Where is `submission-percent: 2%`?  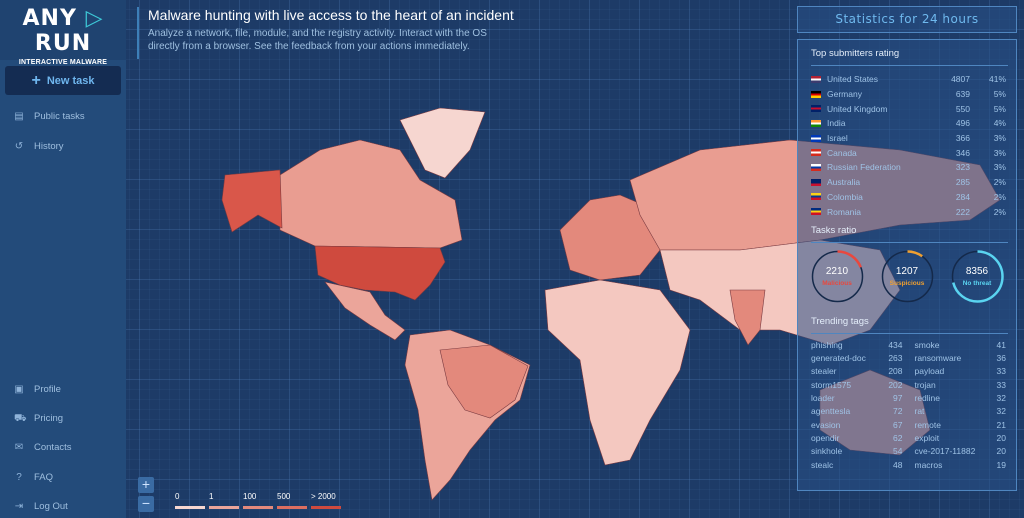 submission-percent: 2% is located at coordinates (999, 196).